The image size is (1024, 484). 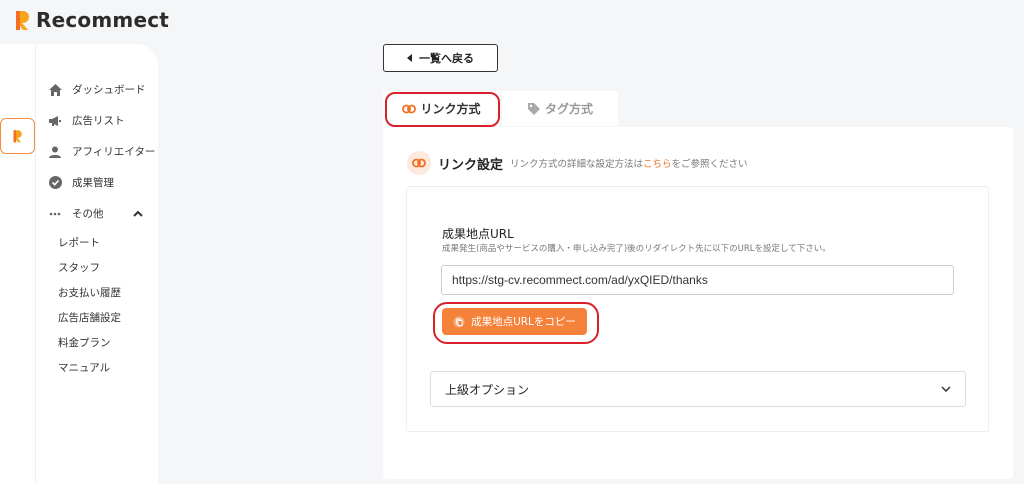 I want to click on tab-link-method: リンク方式, so click(x=441, y=108).